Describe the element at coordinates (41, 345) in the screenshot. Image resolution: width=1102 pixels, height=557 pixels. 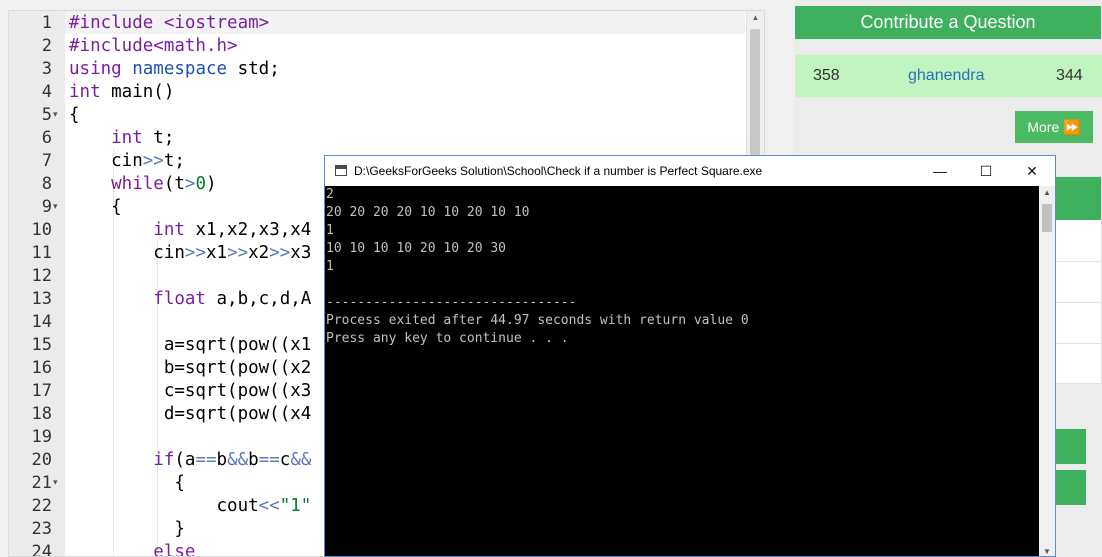
I see `line-number: 15` at that location.